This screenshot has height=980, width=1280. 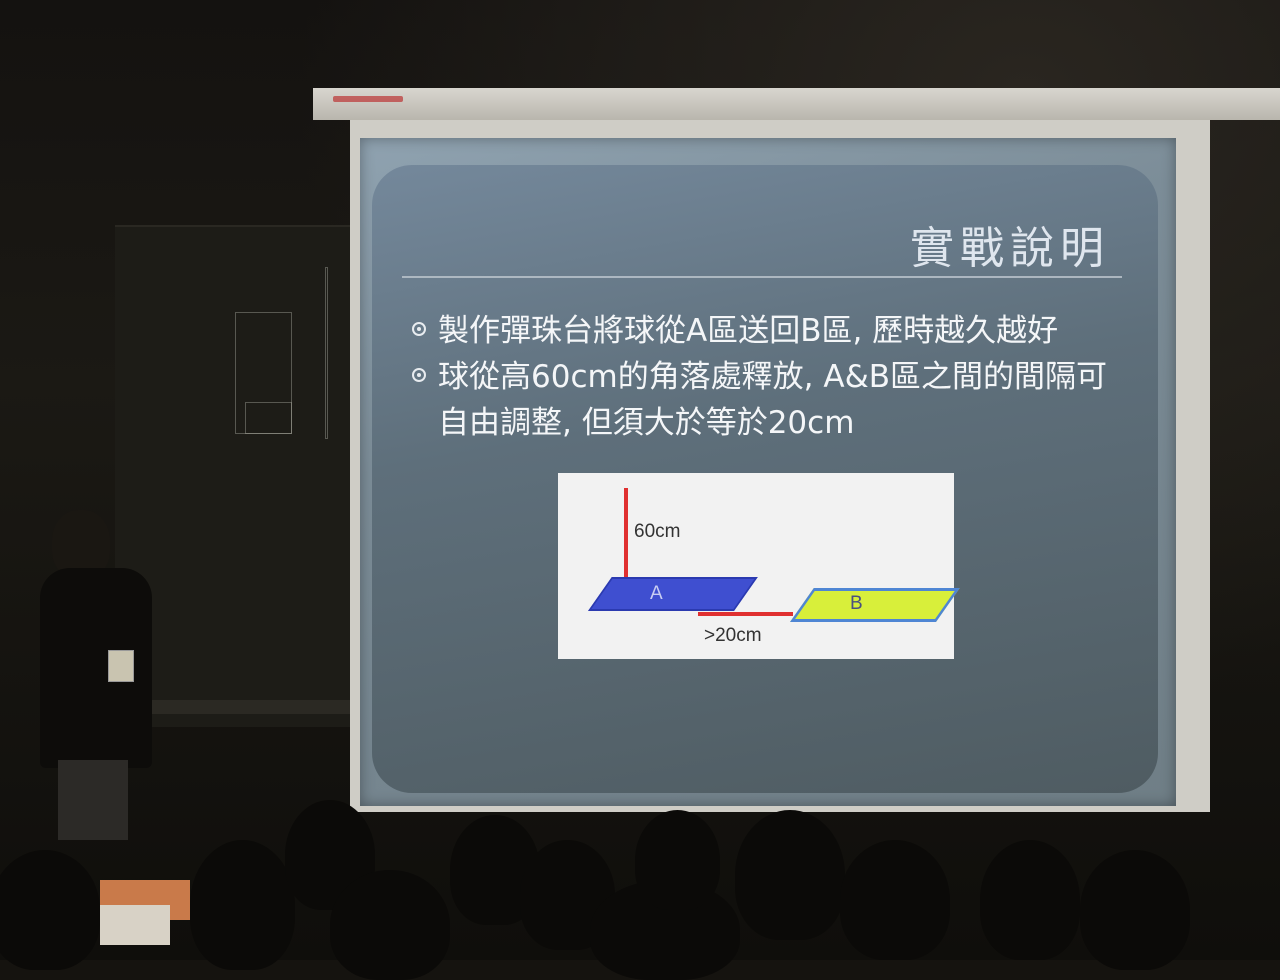 I want to click on height-line, so click(x=626, y=538).